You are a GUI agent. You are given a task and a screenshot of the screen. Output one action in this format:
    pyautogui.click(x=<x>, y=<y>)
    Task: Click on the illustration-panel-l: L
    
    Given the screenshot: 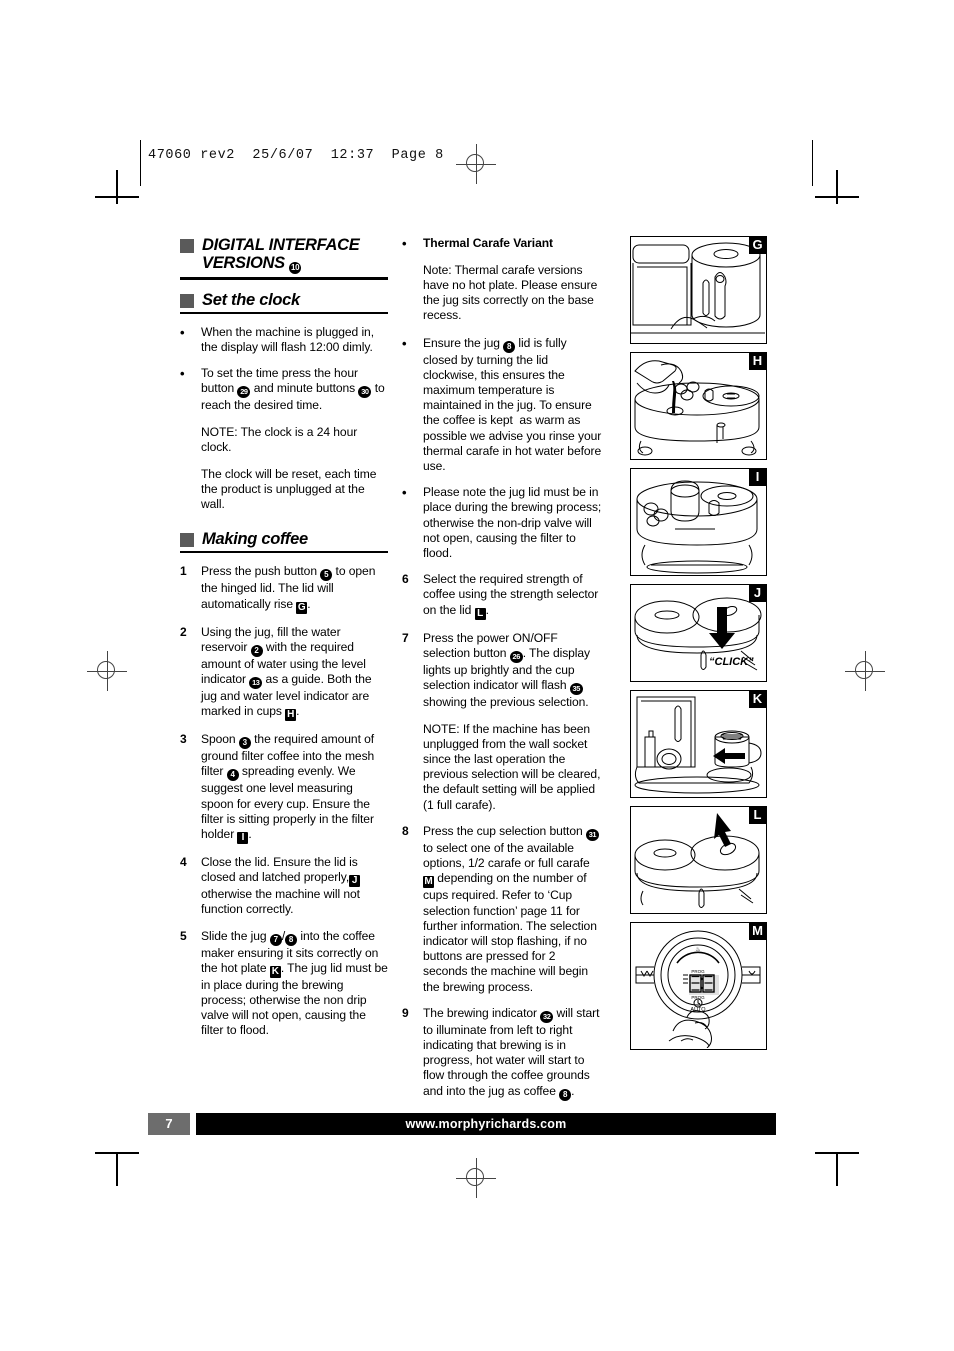 What is the action you would take?
    pyautogui.click(x=698, y=860)
    